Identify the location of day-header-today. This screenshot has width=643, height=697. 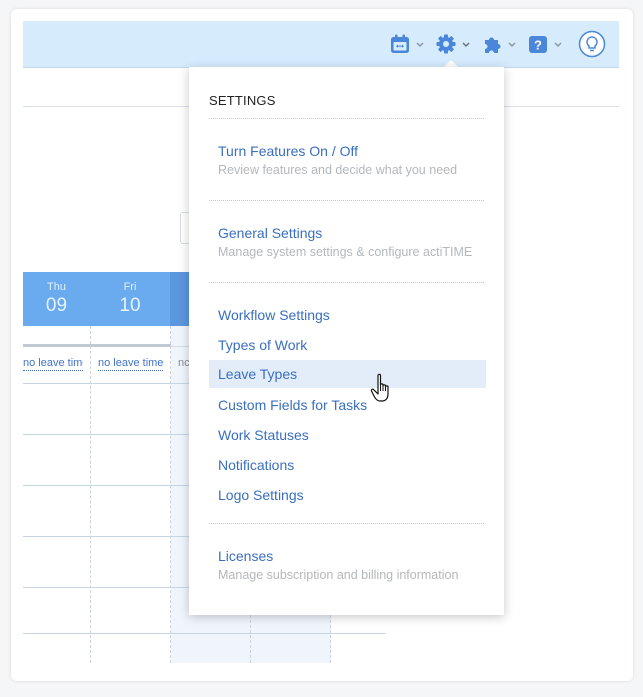
(179, 299).